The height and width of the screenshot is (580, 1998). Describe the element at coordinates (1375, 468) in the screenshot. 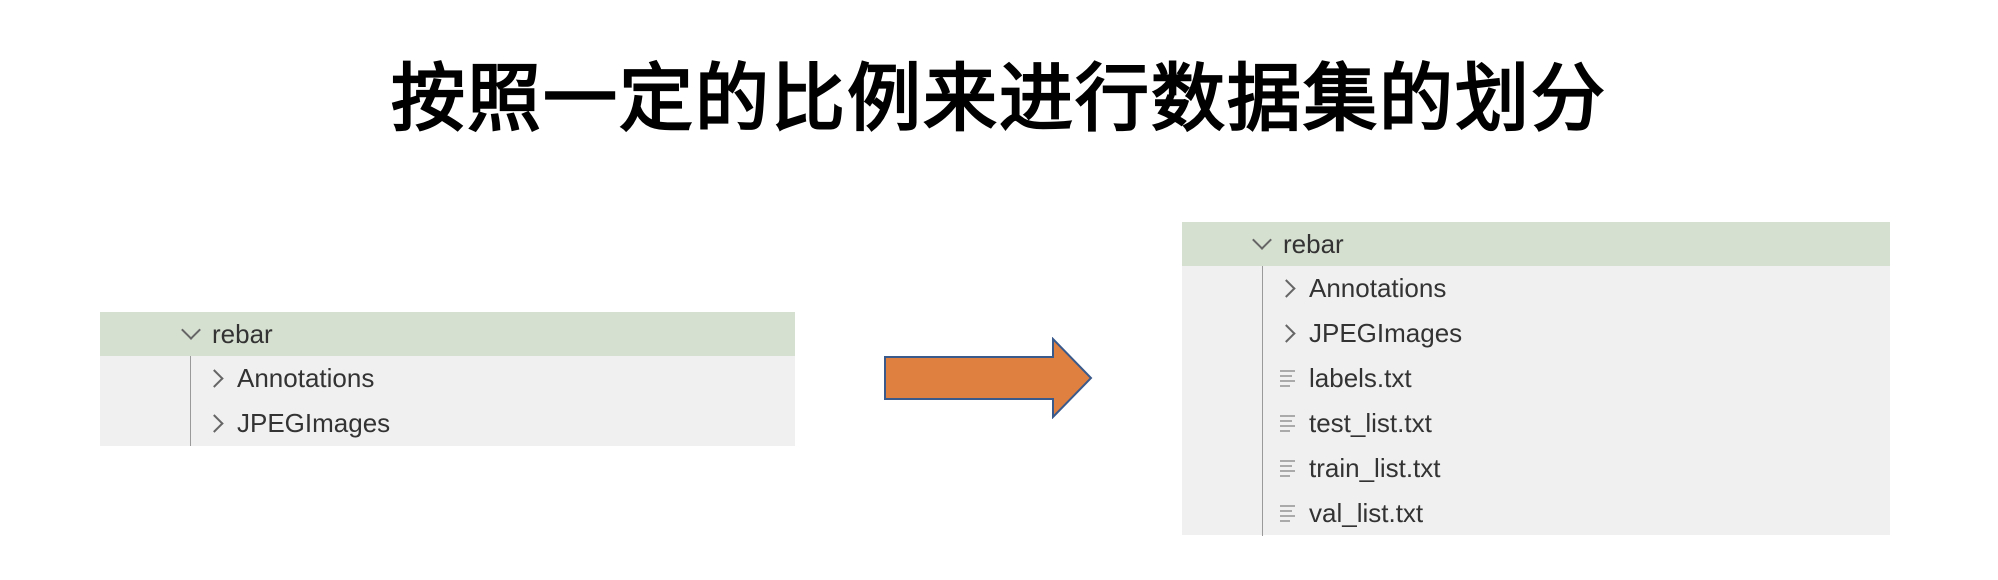

I see `tree-item-label: train_list.txt` at that location.